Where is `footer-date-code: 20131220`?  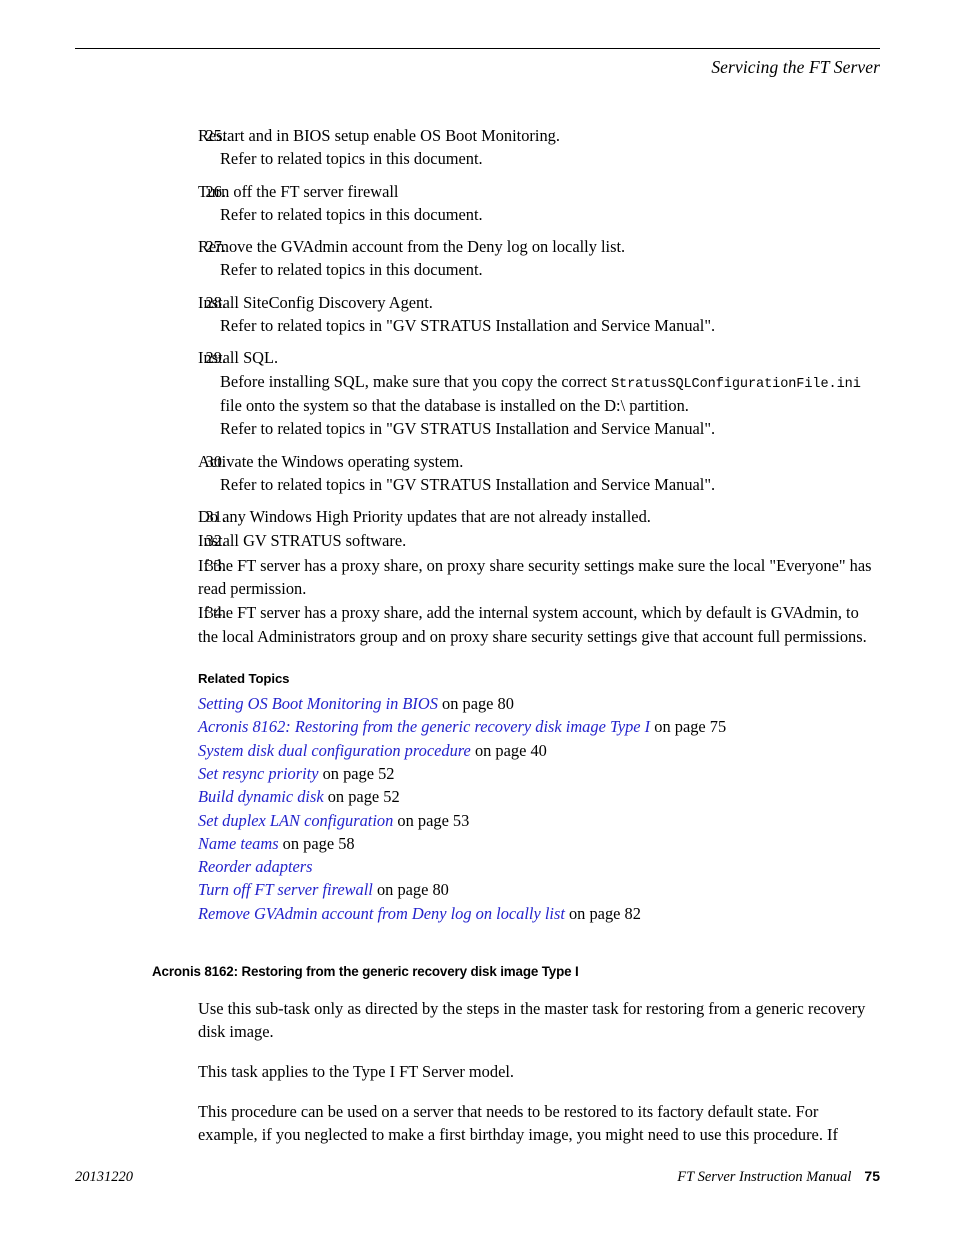 footer-date-code: 20131220 is located at coordinates (104, 1177).